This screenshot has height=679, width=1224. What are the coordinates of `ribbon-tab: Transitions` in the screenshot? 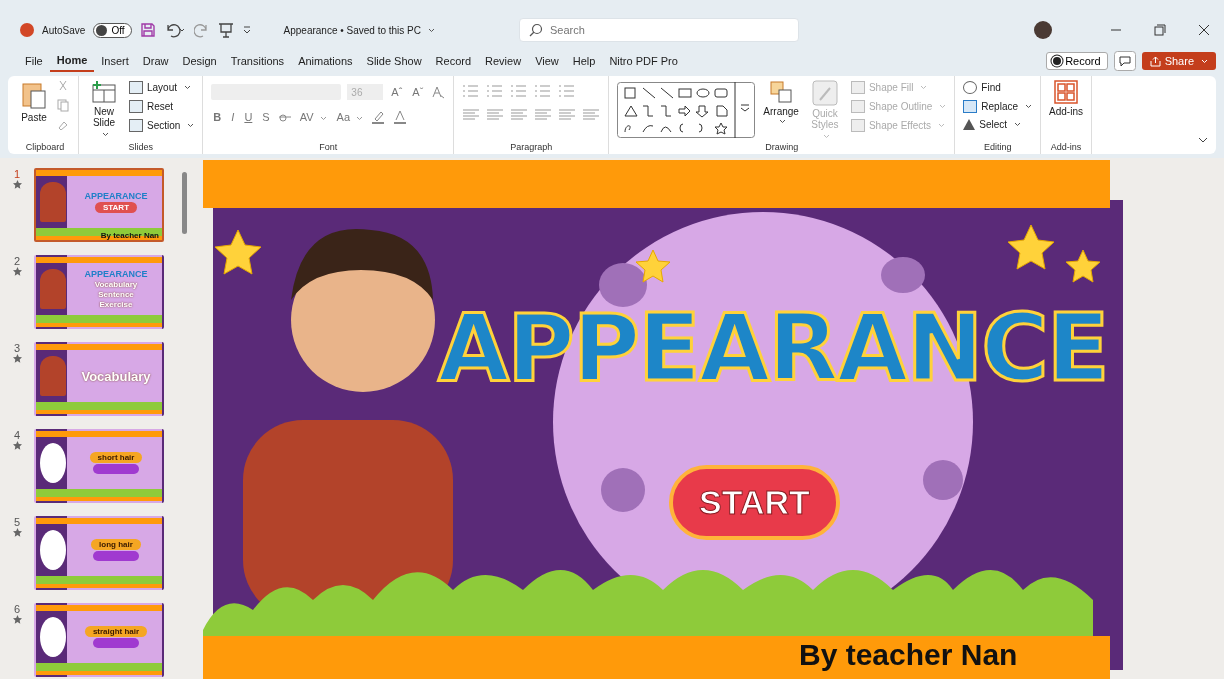 It's located at (257, 61).